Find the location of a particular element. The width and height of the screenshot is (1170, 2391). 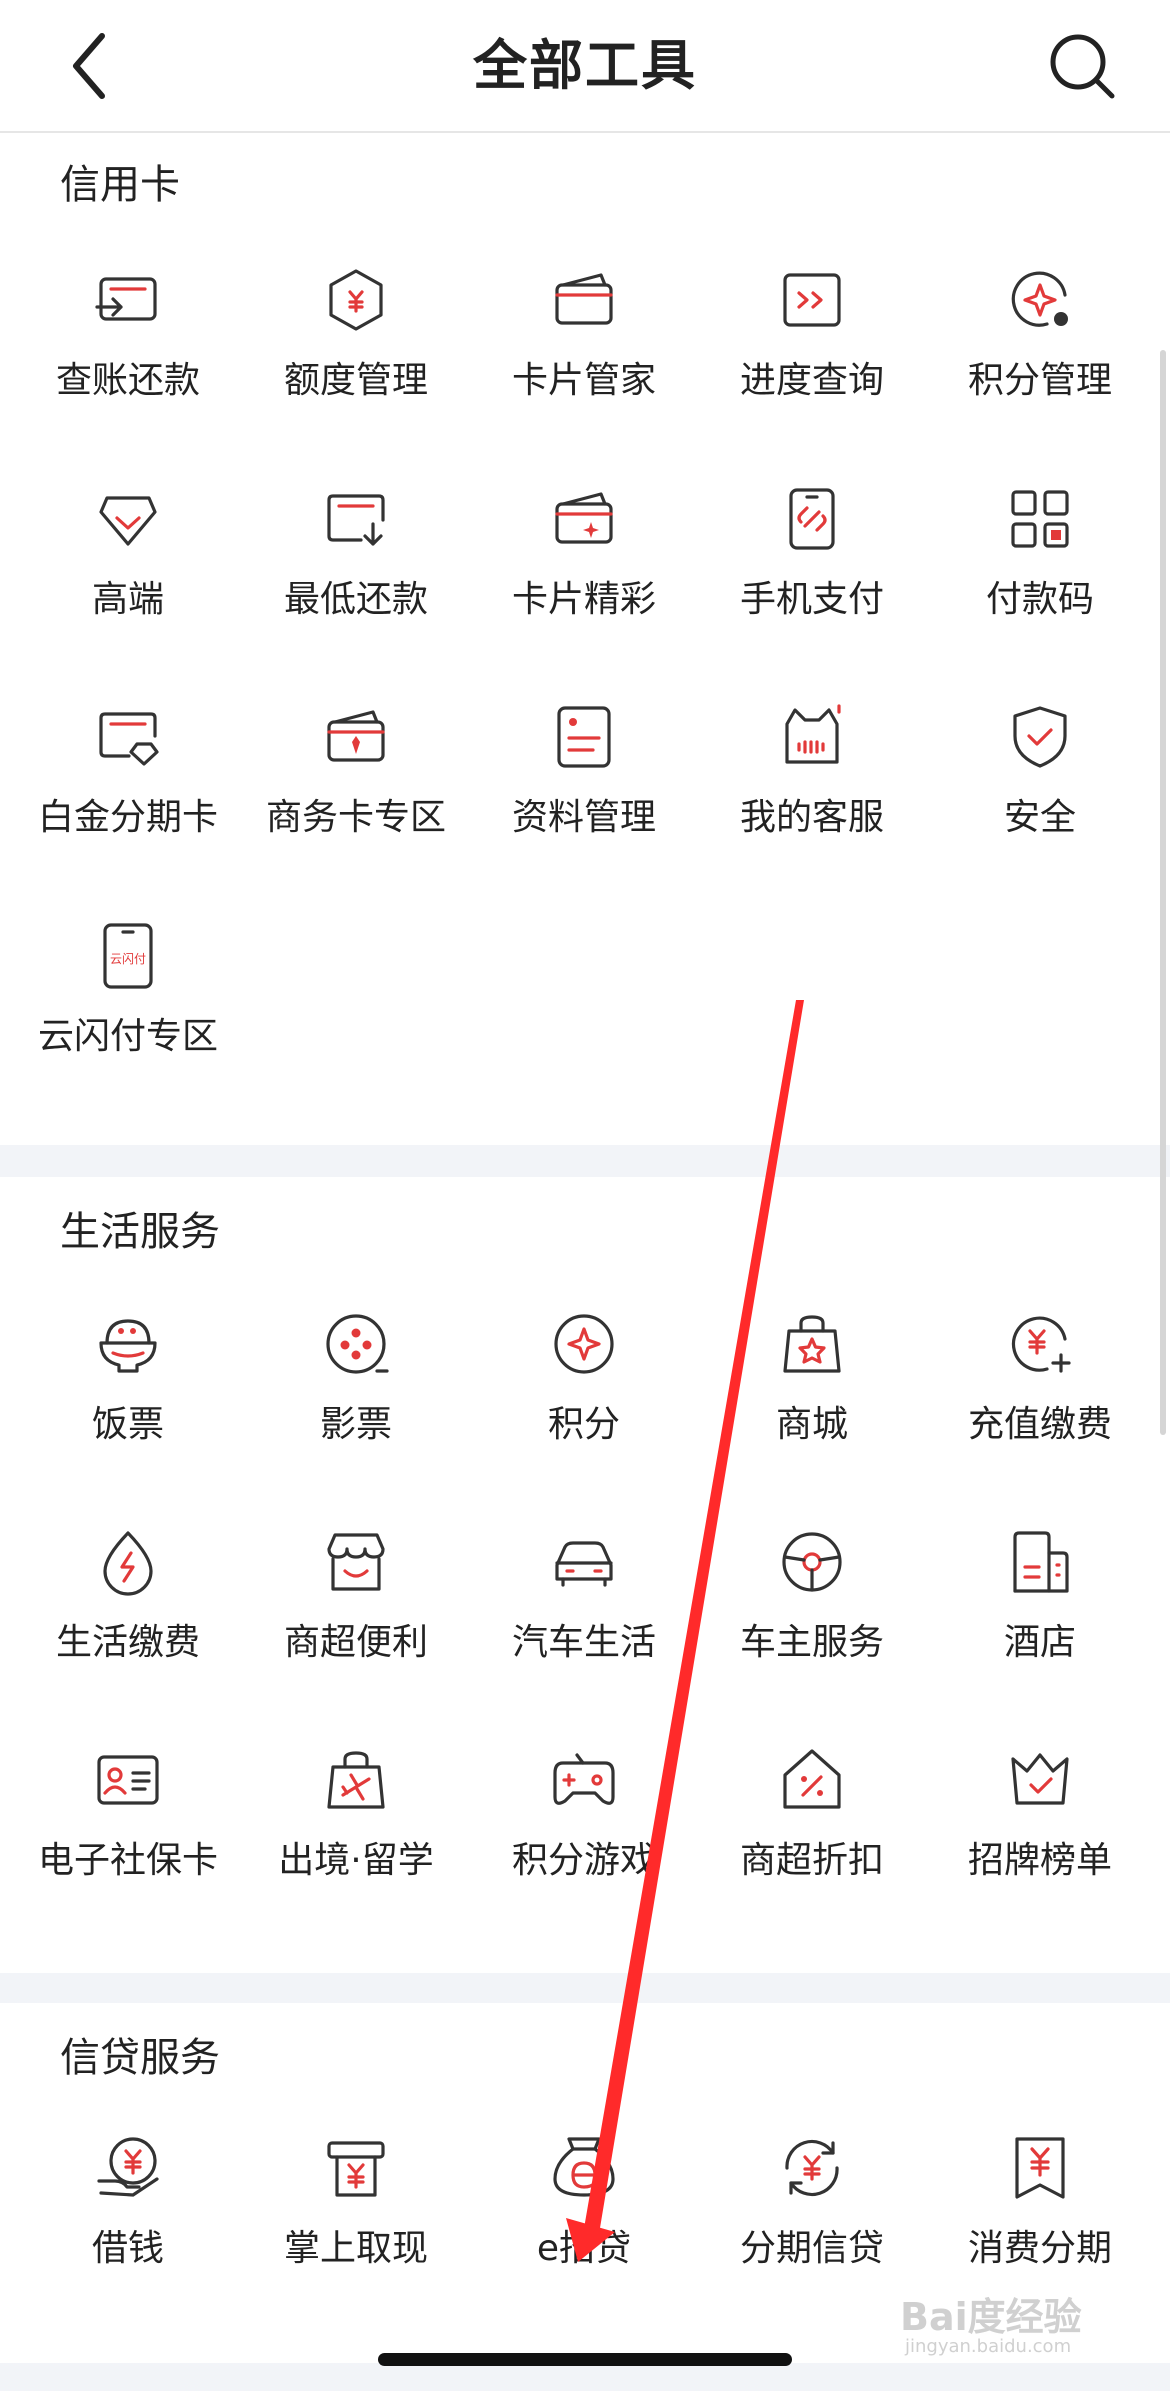

car-owner-icon is located at coordinates (812, 1562).